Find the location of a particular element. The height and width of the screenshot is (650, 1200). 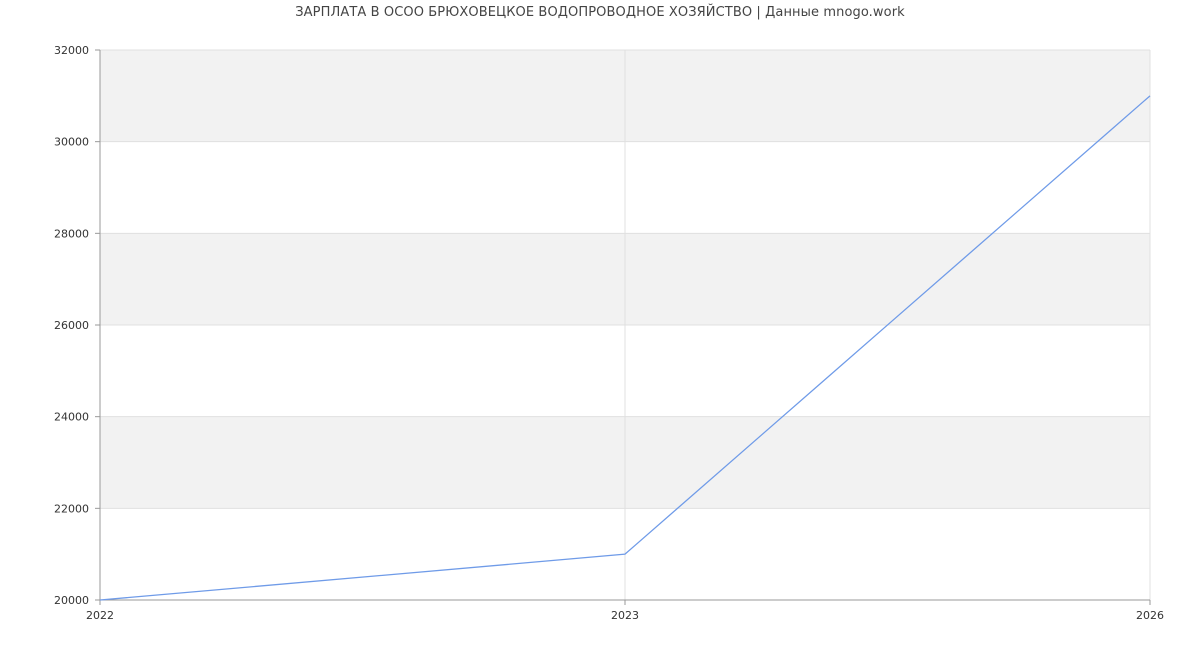

y-tick-label: 30000 is located at coordinates (71, 142).